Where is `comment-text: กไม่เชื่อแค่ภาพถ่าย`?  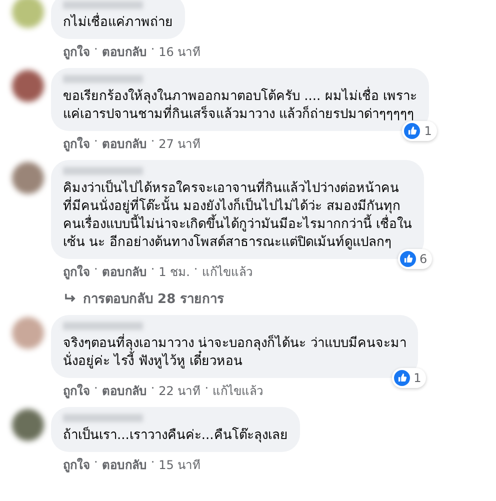 comment-text: กไม่เชื่อแค่ภาพถ่าย is located at coordinates (118, 23).